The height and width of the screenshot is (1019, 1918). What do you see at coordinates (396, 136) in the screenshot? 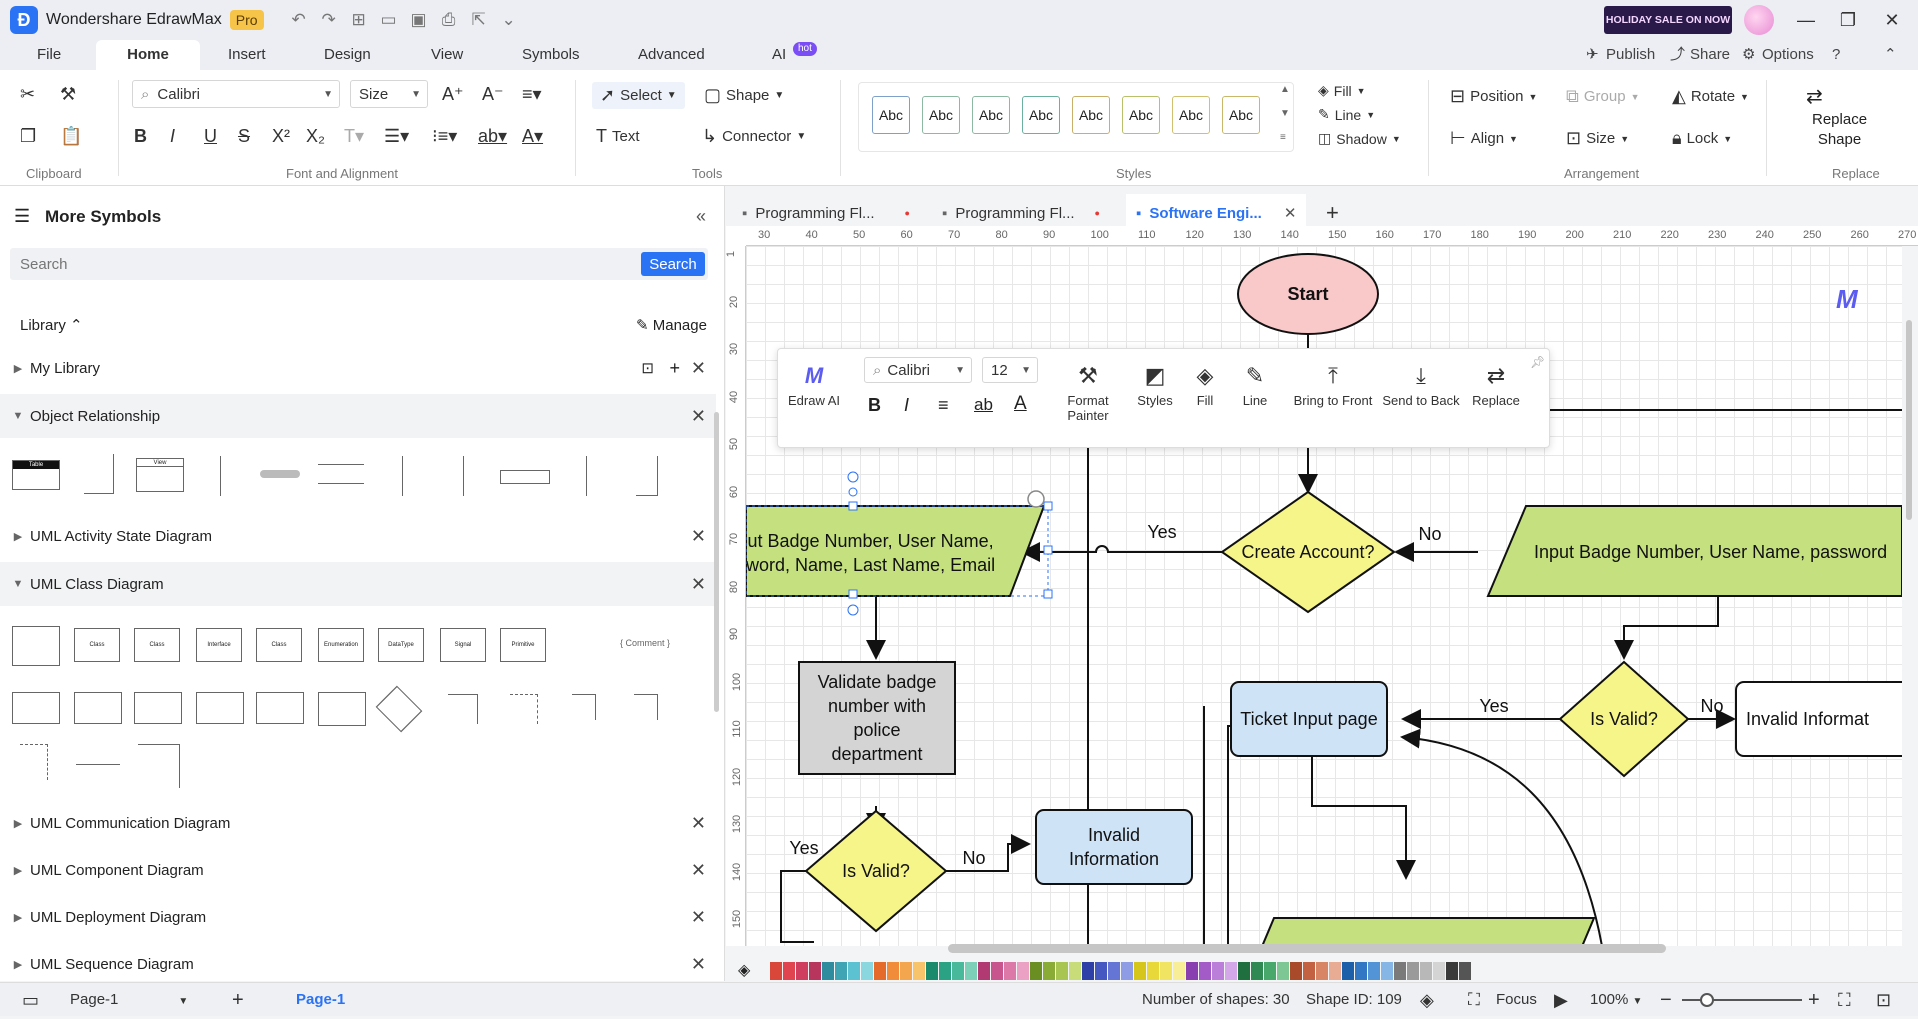
I see `line-spacing-icon: ☰▾` at bounding box center [396, 136].